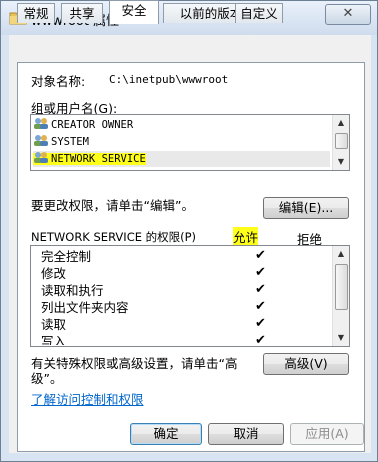 The image size is (378, 462). Describe the element at coordinates (169, 79) in the screenshot. I see `object-name-value: C:\inetpub\wwwroot` at that location.